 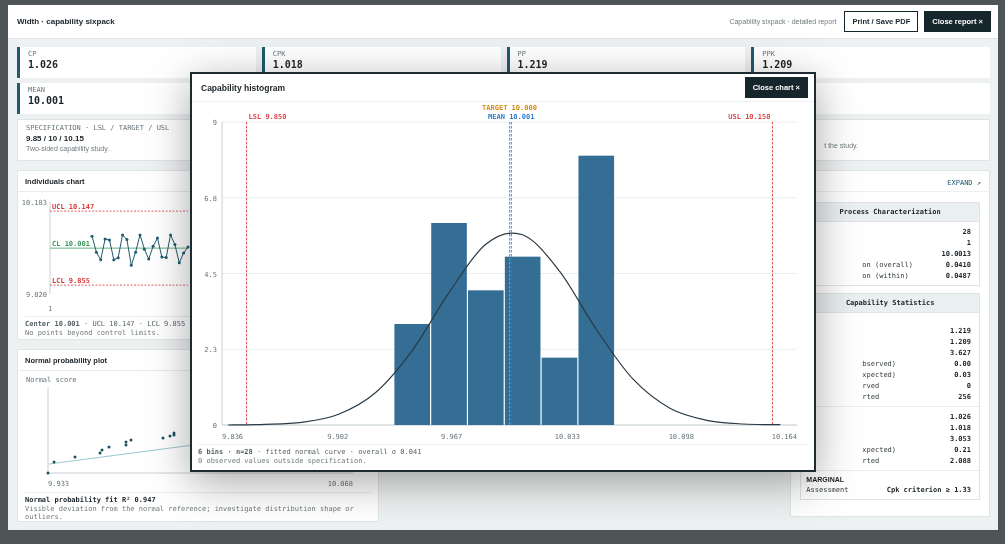 What do you see at coordinates (66, 21) in the screenshot?
I see `report-title: Width · capability sixpack` at bounding box center [66, 21].